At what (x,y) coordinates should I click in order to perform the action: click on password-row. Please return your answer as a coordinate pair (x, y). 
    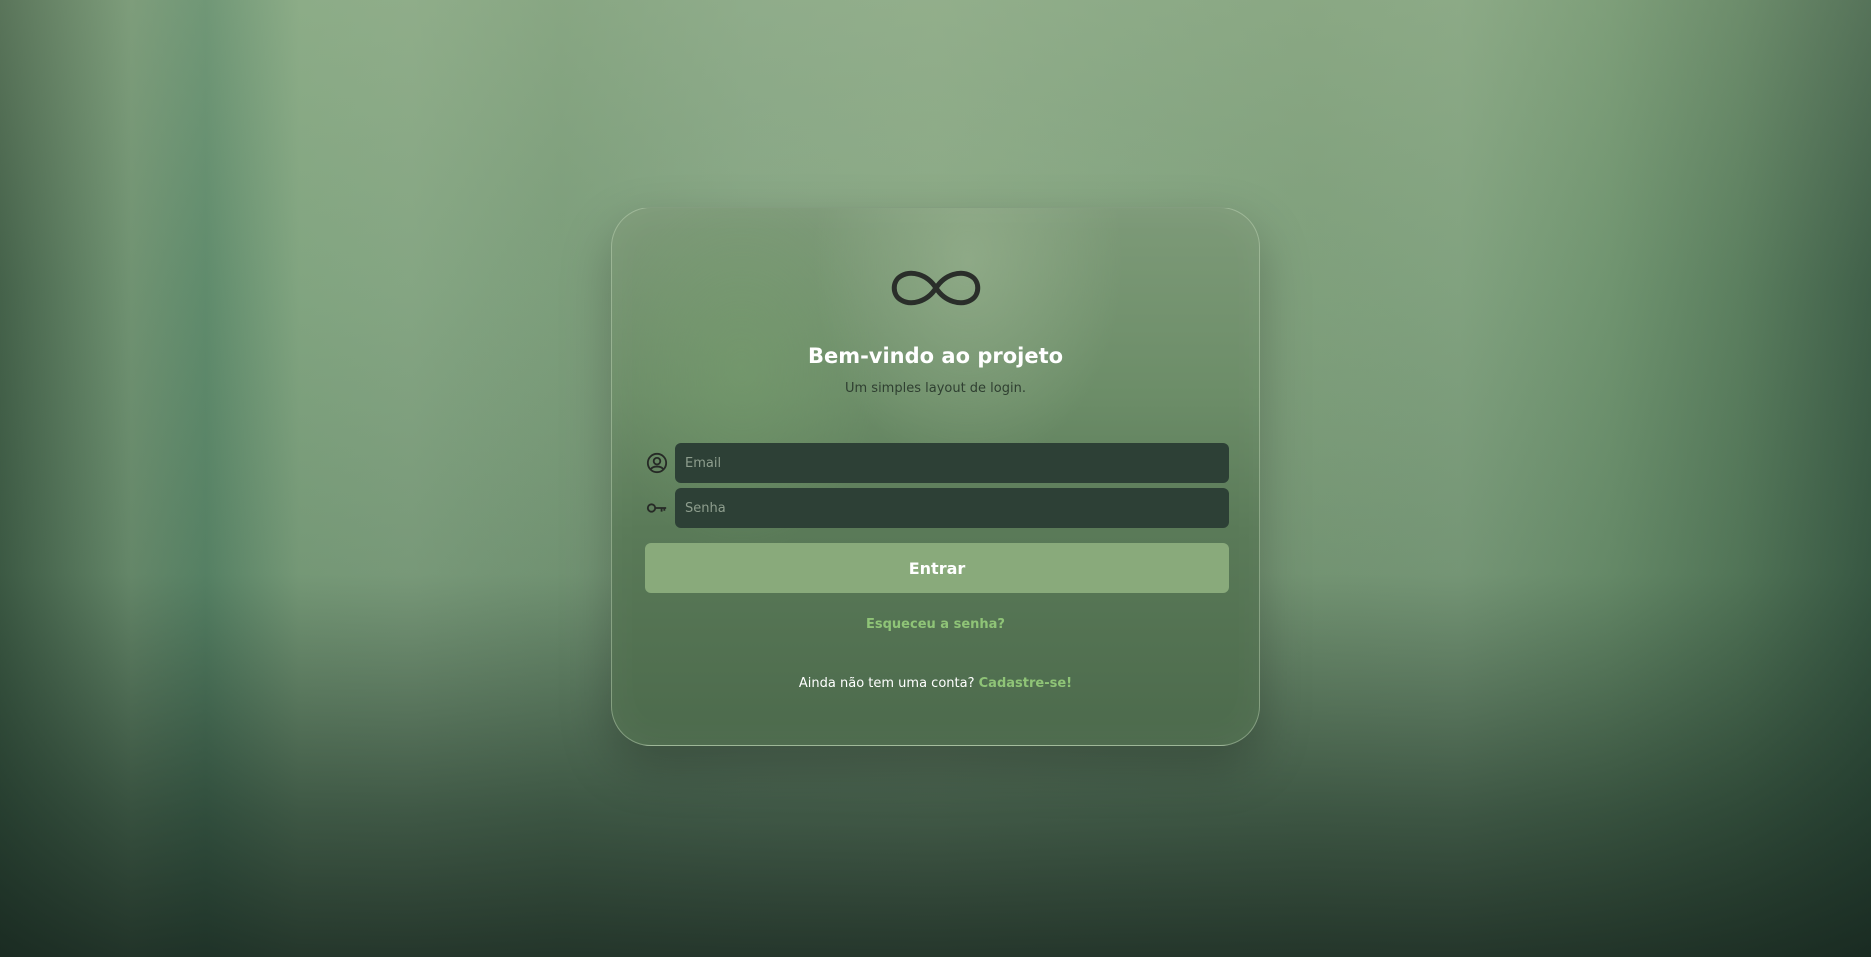
    Looking at the image, I should click on (937, 508).